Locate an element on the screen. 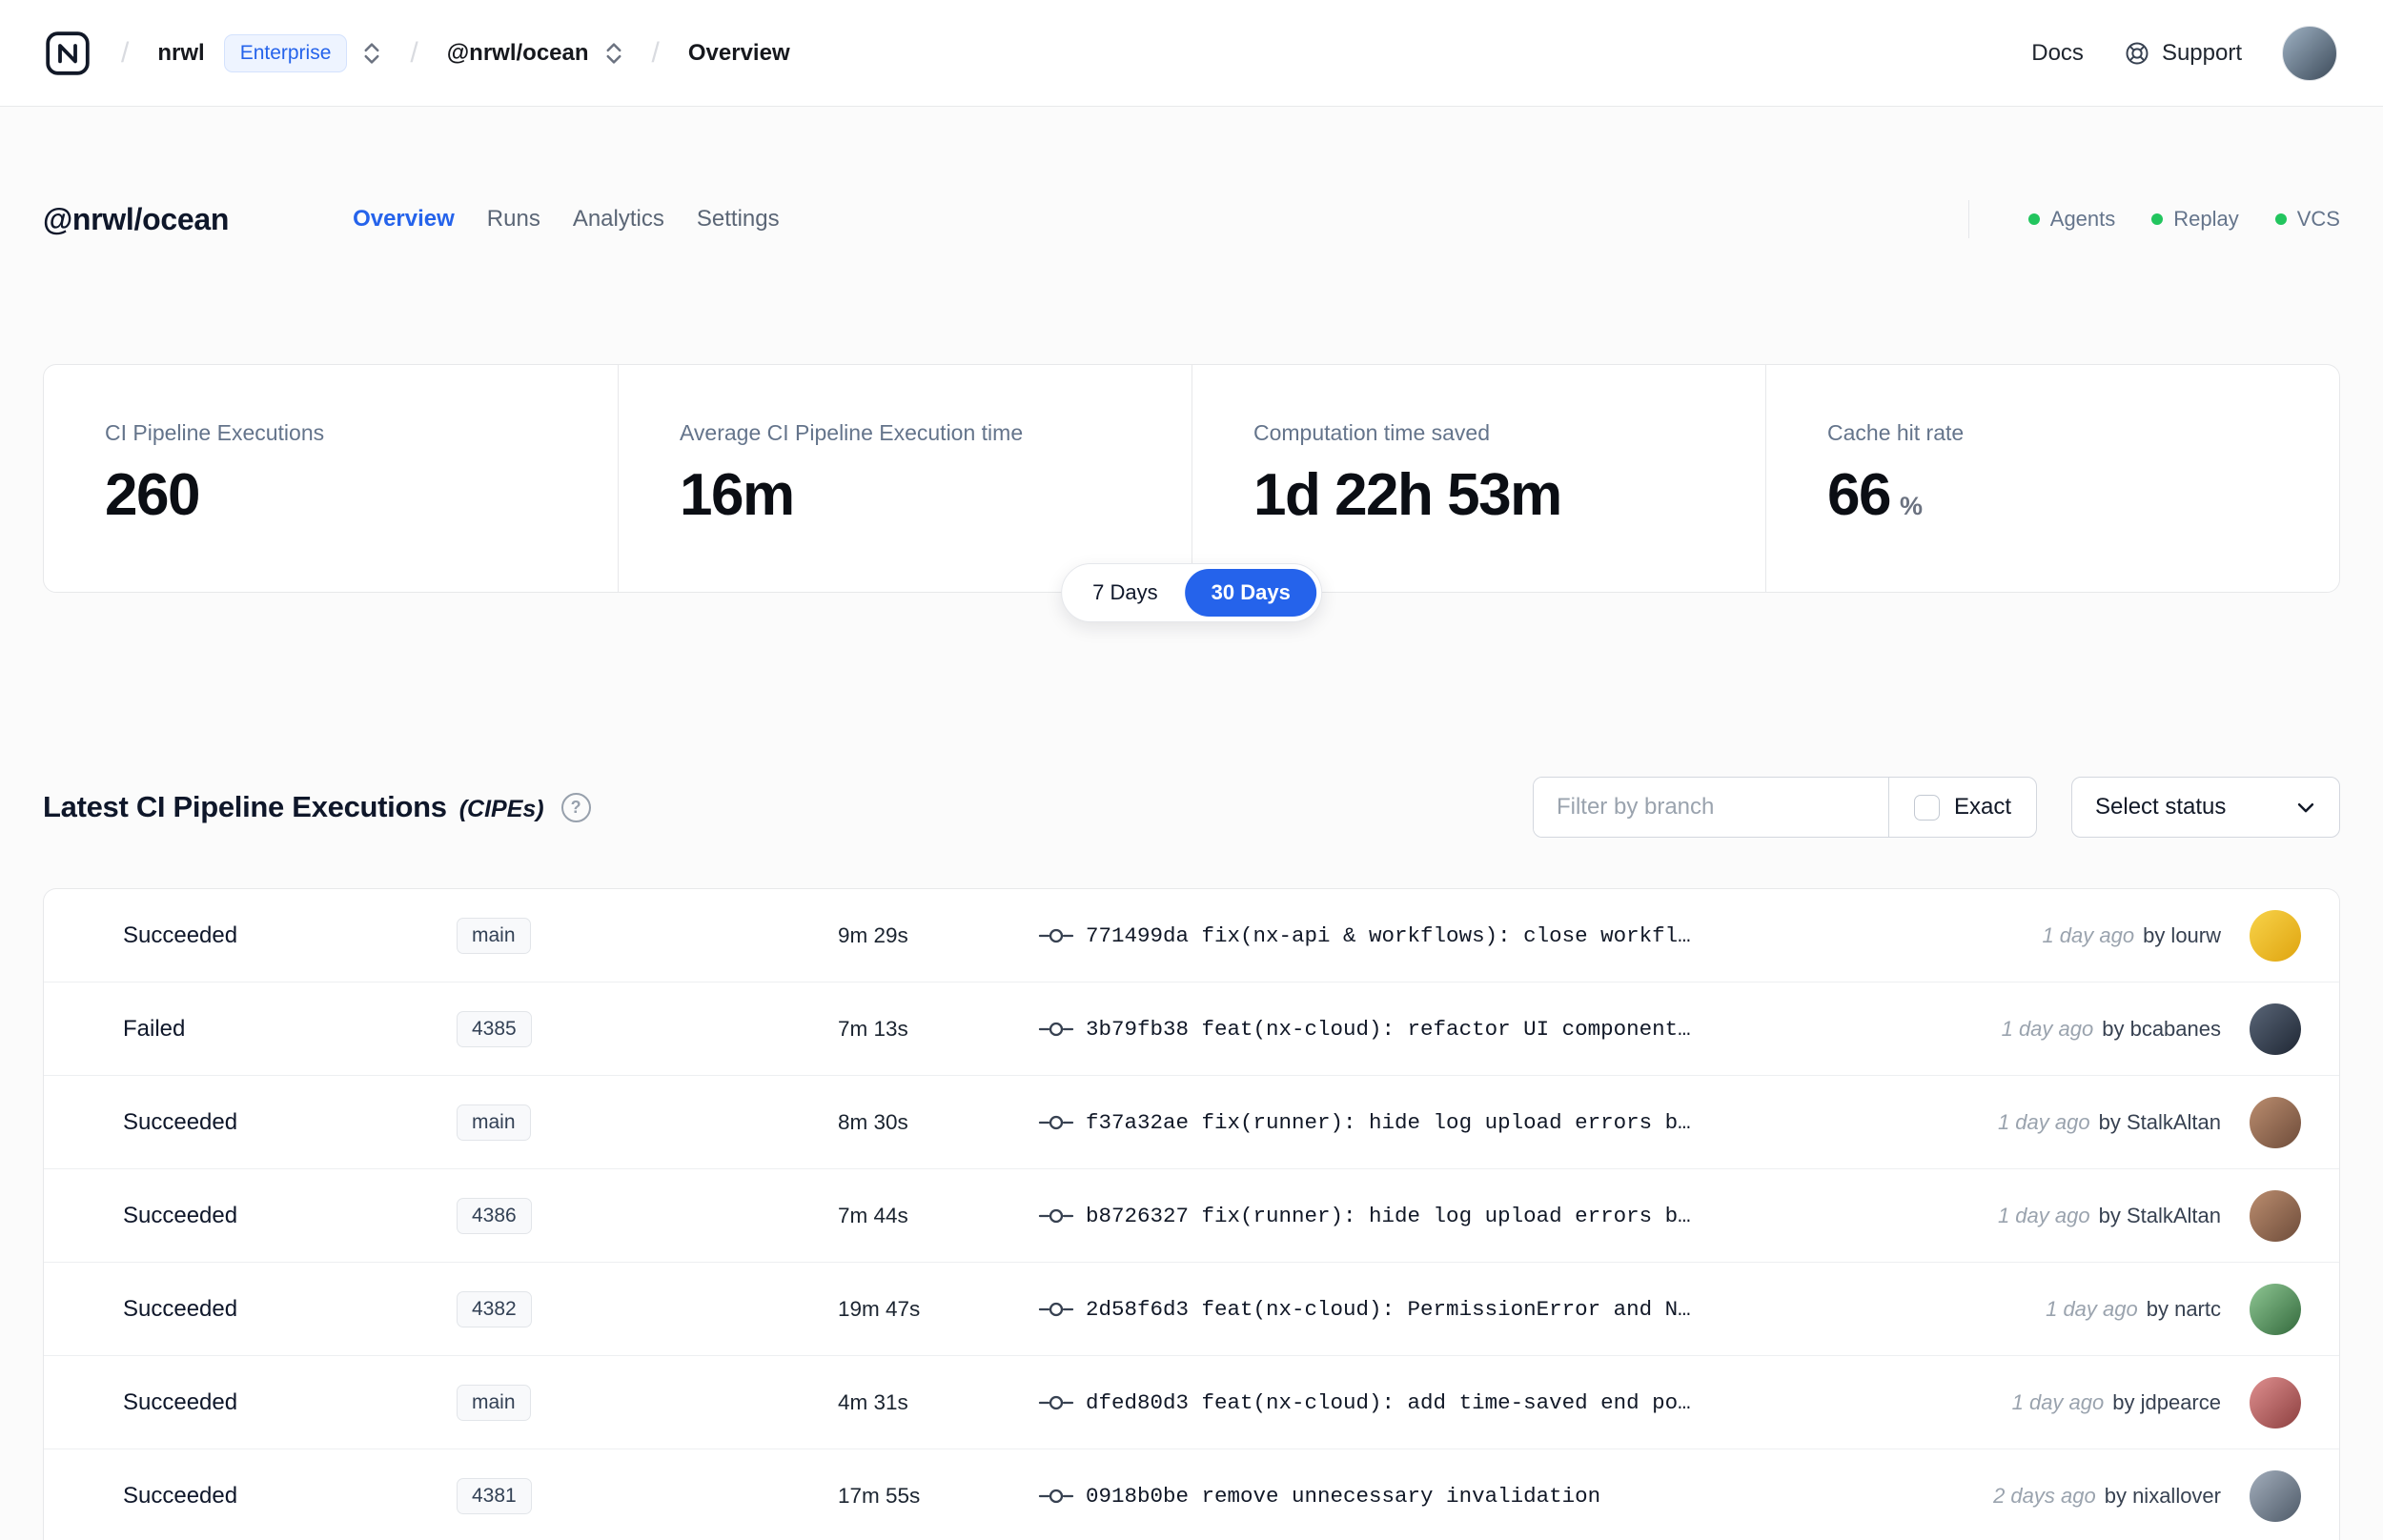 This screenshot has height=1540, width=2383. agents-indicator: Agents is located at coordinates (2071, 219).